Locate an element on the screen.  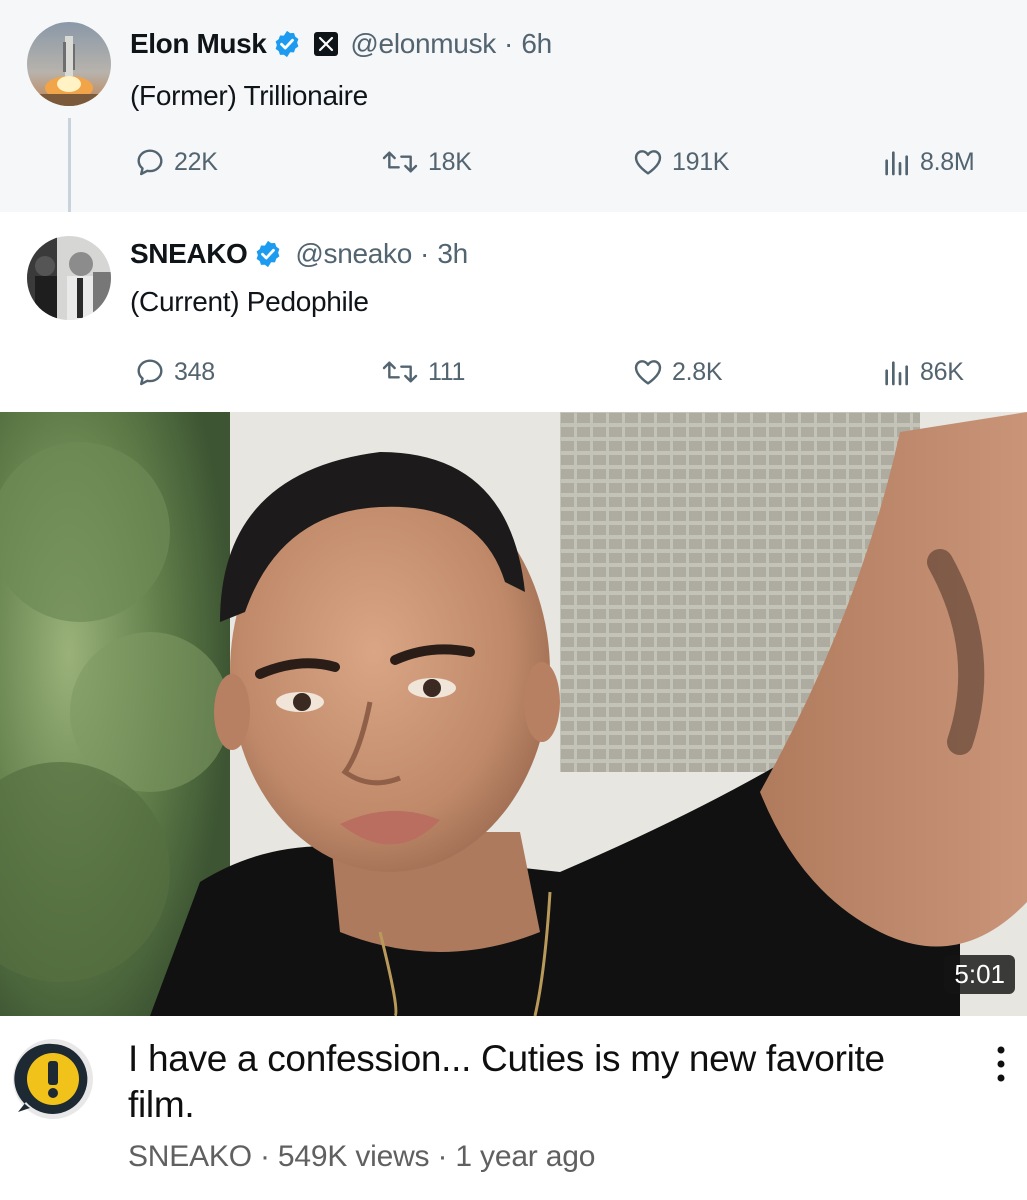
like-button: 2.8K is located at coordinates (677, 372).